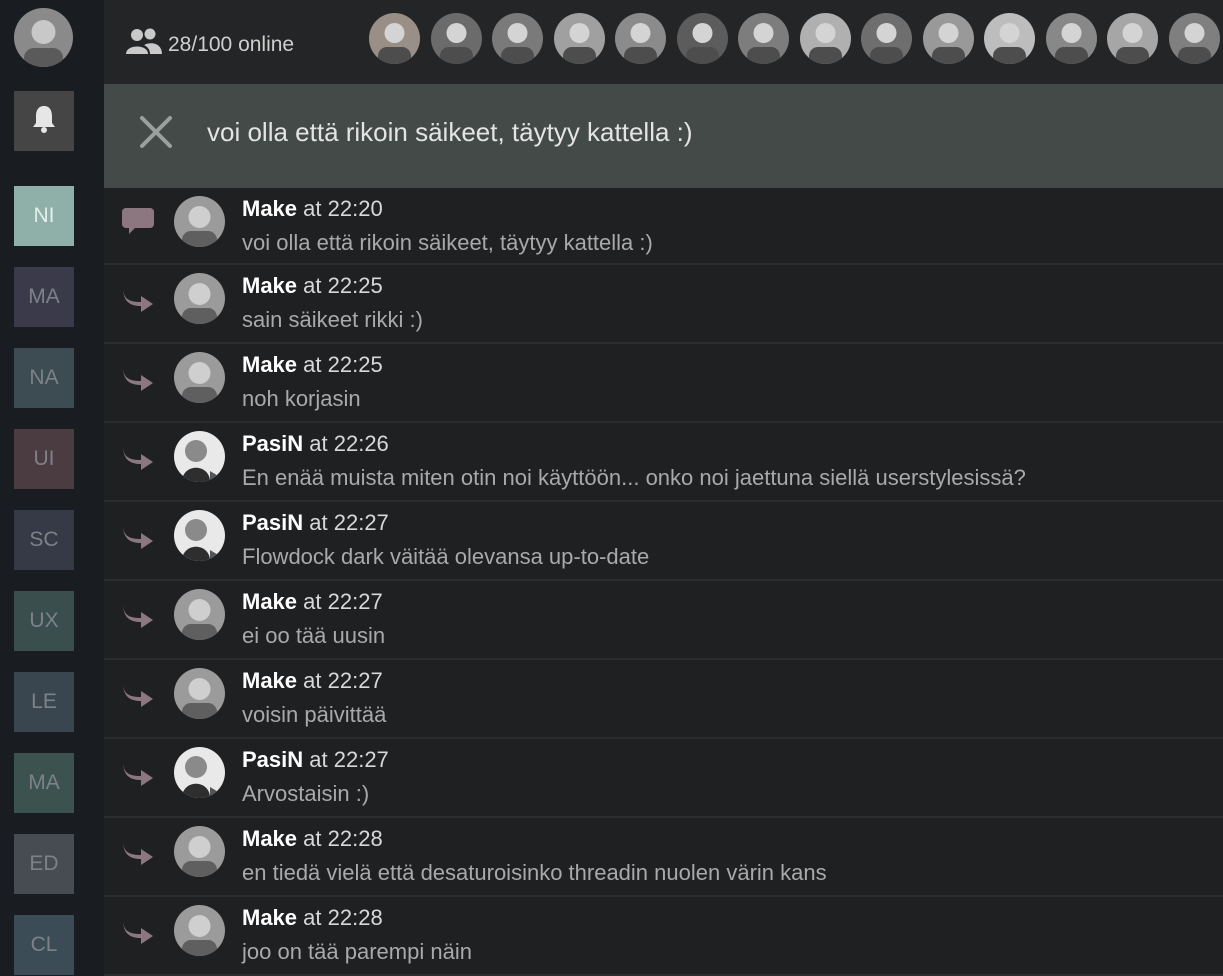 Image resolution: width=1223 pixels, height=976 pixels. Describe the element at coordinates (43, 37) in the screenshot. I see `current-user-avatar` at that location.